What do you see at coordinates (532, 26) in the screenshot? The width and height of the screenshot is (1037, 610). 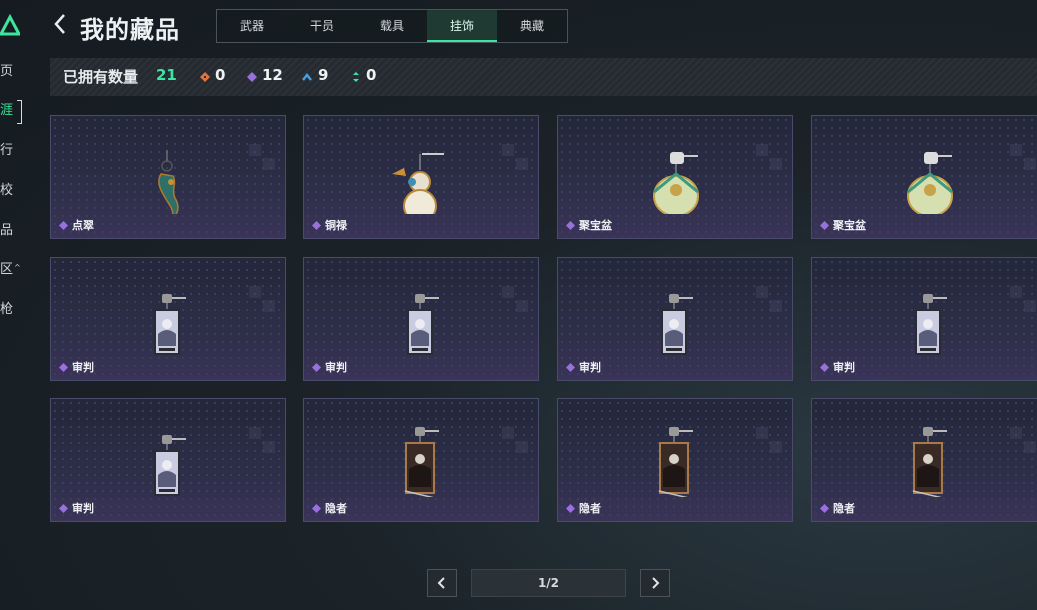 I see `tab-collection: 典藏` at bounding box center [532, 26].